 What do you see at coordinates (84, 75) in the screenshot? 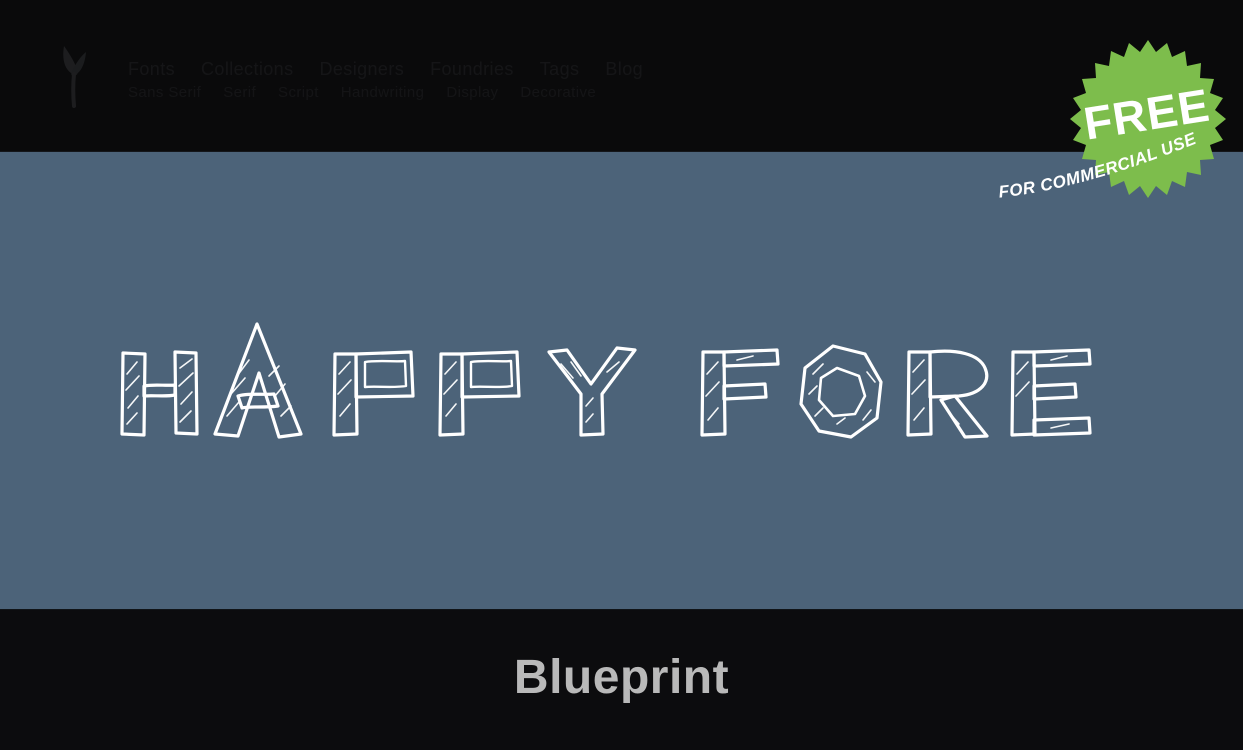
I see `leaf-logo-icon` at bounding box center [84, 75].